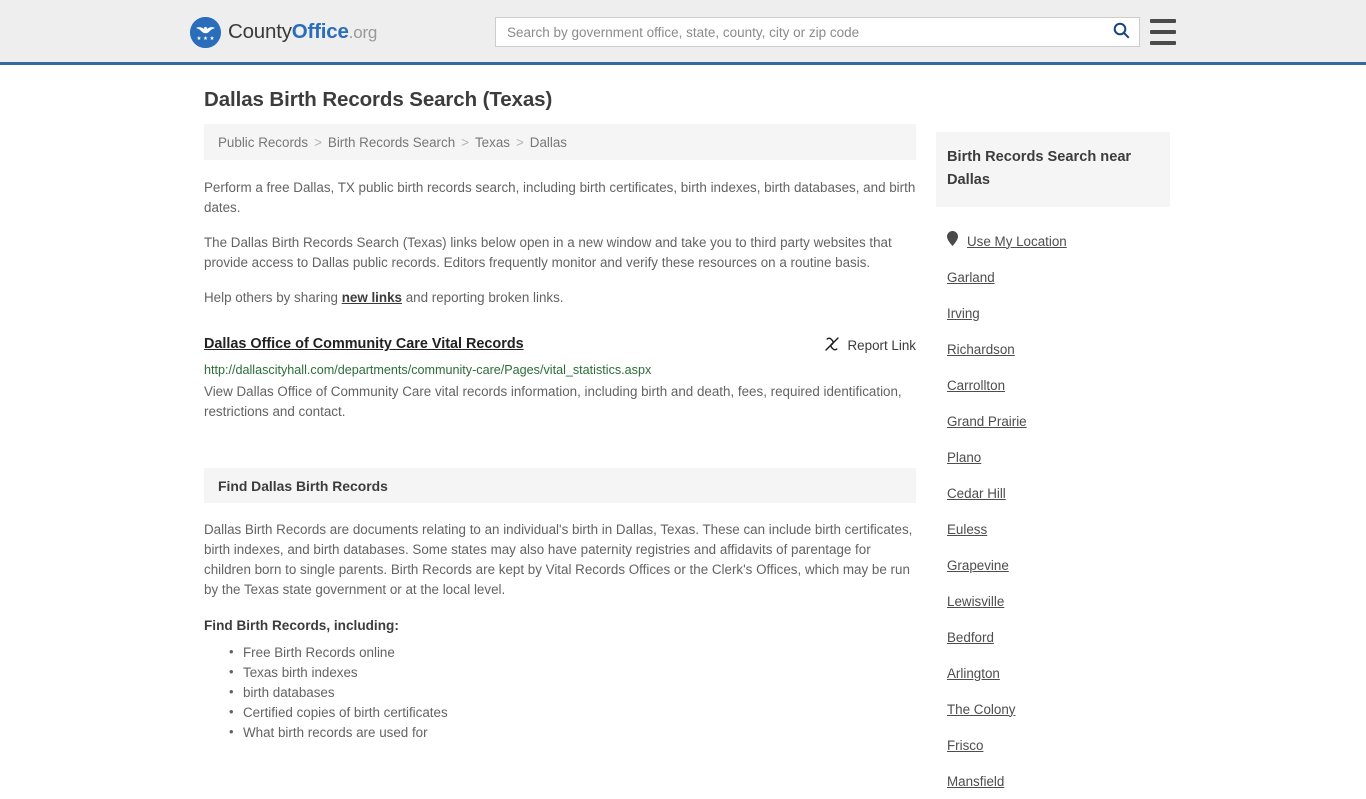 This screenshot has height=799, width=1366. What do you see at coordinates (975, 781) in the screenshot?
I see `city-link: Mansfield` at bounding box center [975, 781].